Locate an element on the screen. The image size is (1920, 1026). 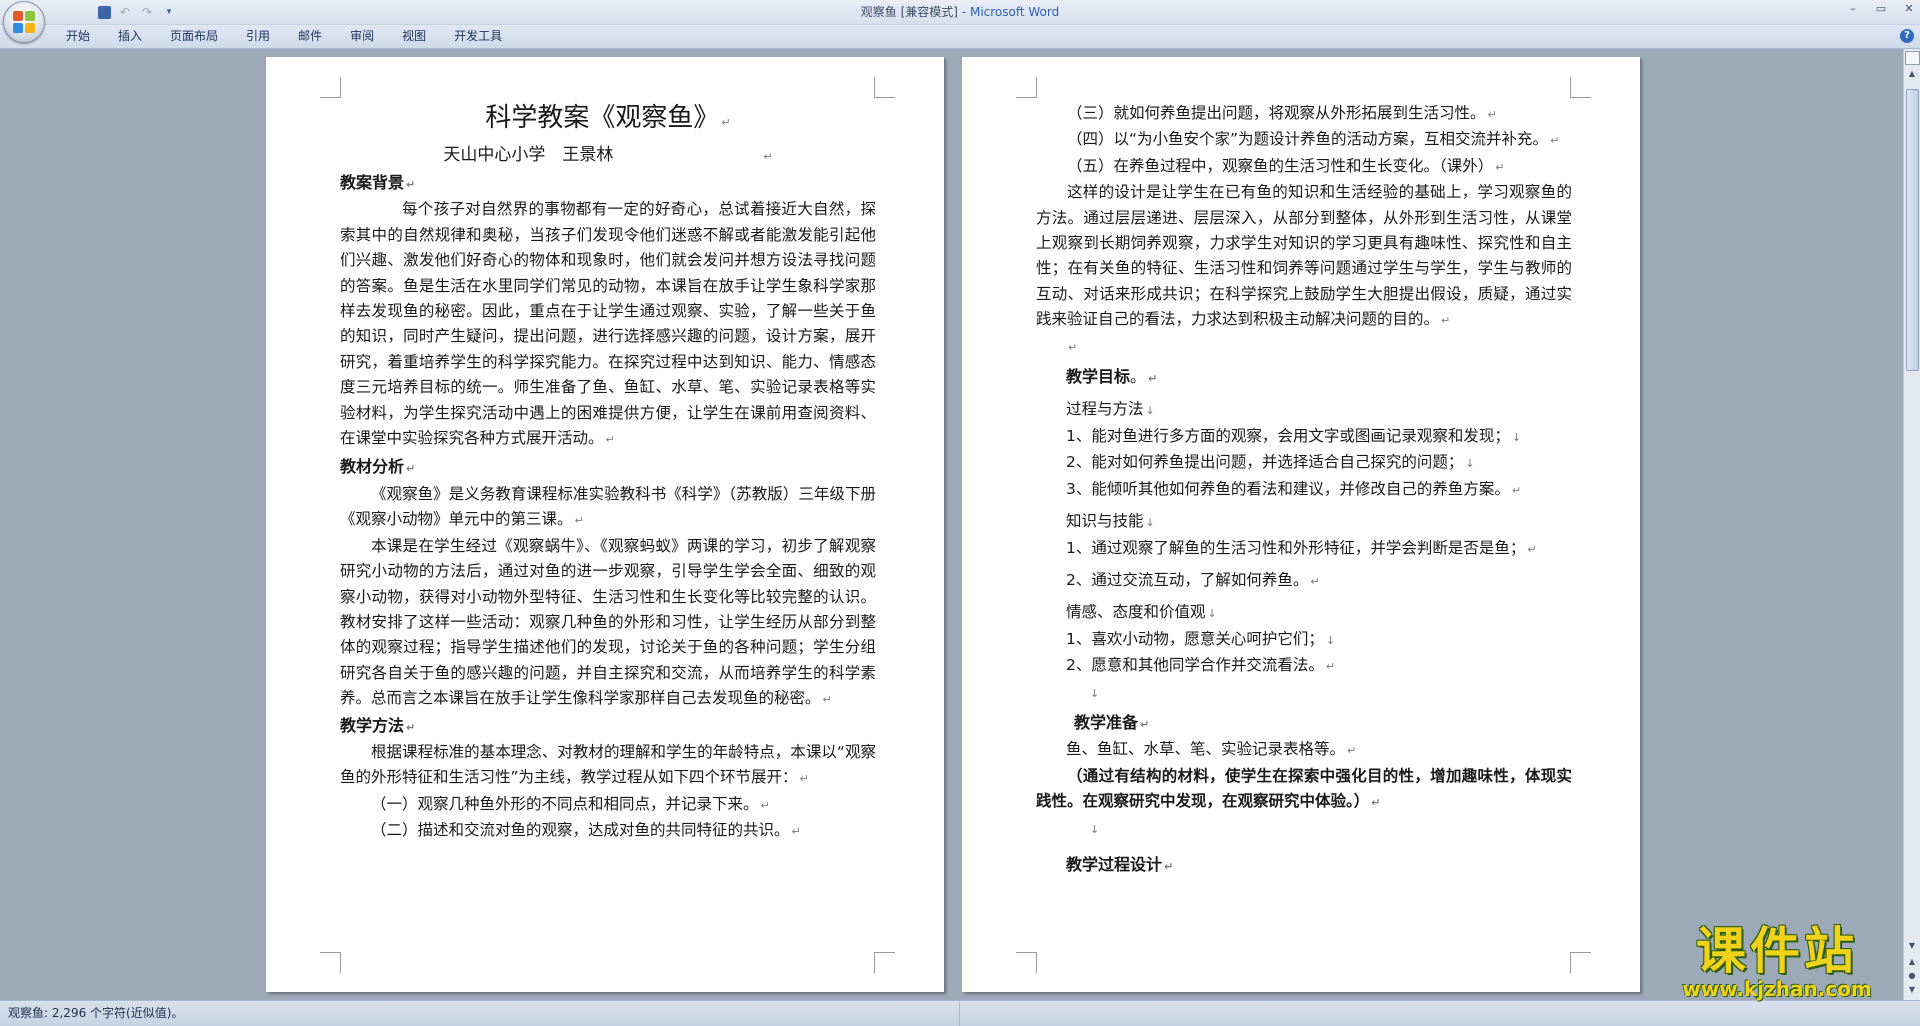
scroll-thumb is located at coordinates (1912, 230).